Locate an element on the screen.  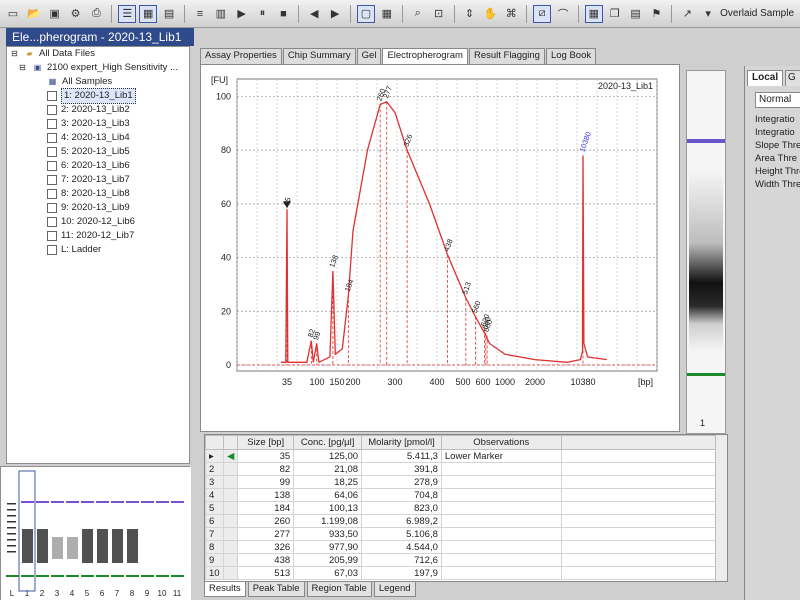
table-row: 9 438 205,99 712,6 is located at coordinates (466, 560).